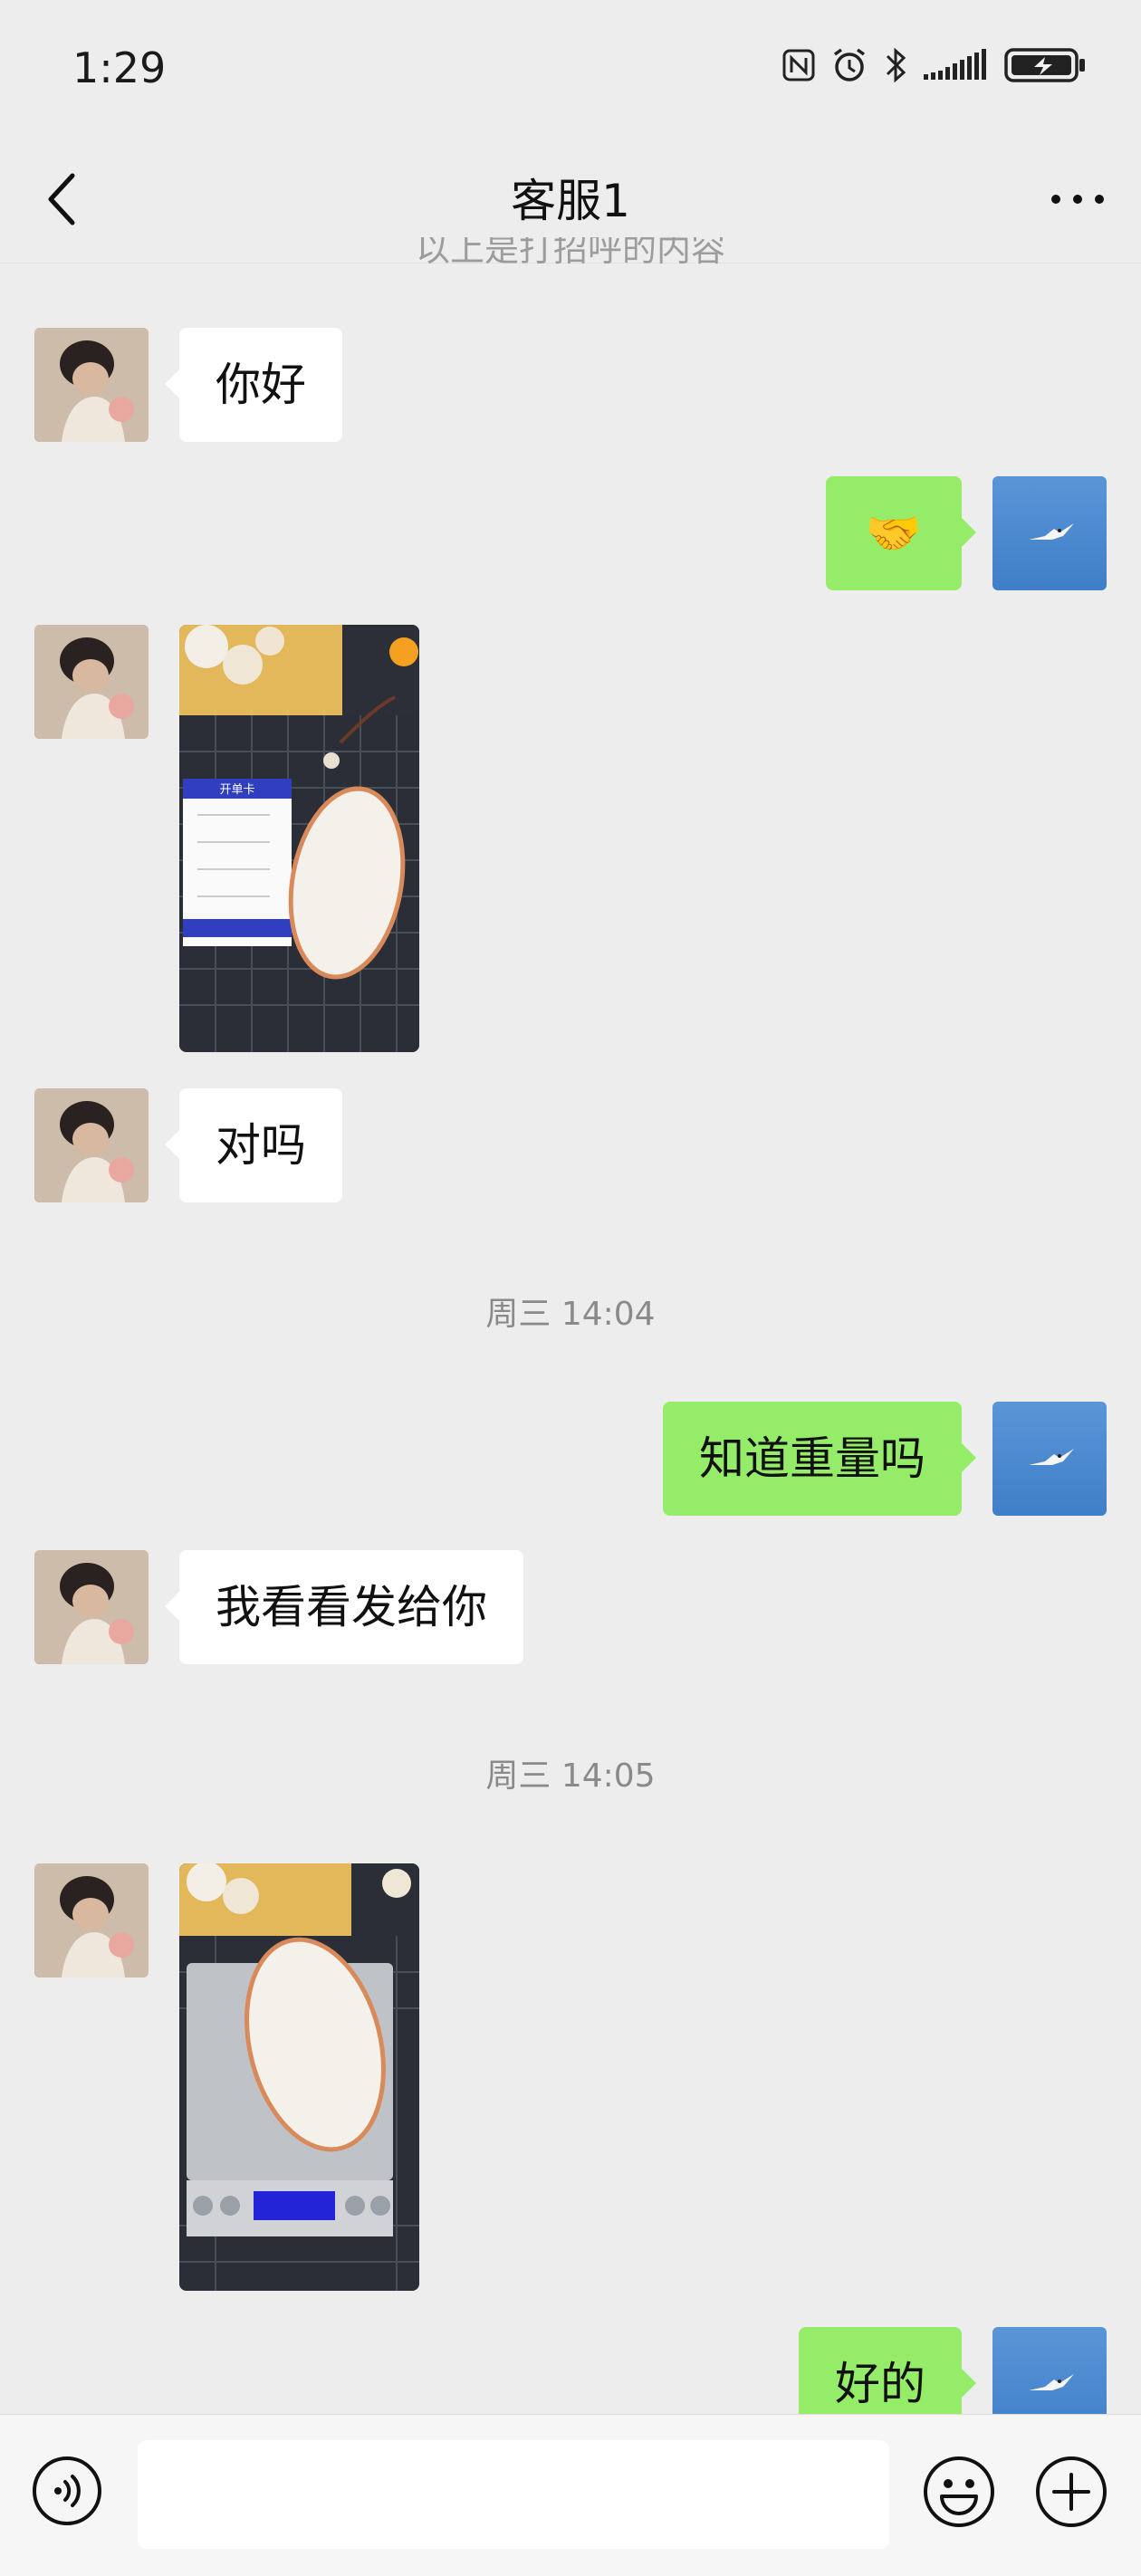 The height and width of the screenshot is (2576, 1141). I want to click on jade-card-photo: 开单卡, so click(299, 838).